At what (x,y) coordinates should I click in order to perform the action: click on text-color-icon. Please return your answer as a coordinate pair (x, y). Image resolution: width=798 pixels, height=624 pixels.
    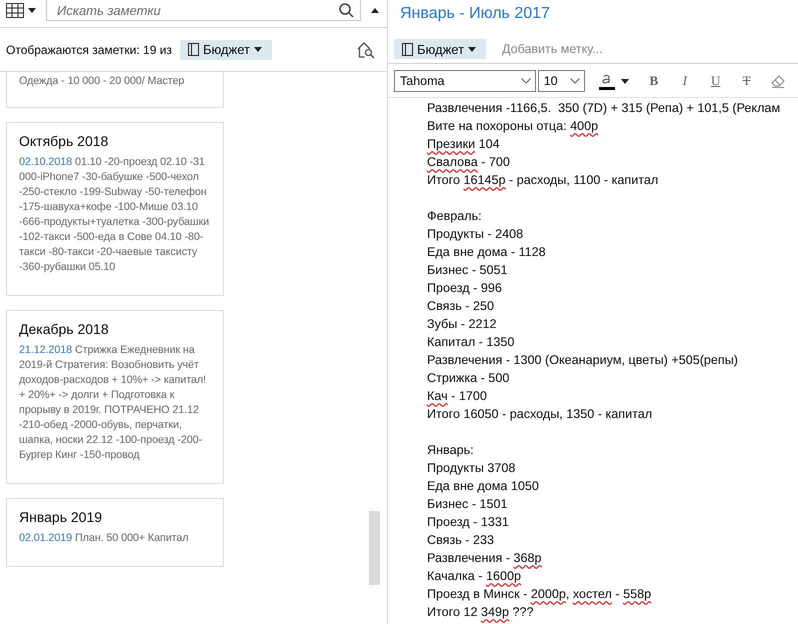
    Looking at the image, I should click on (607, 81).